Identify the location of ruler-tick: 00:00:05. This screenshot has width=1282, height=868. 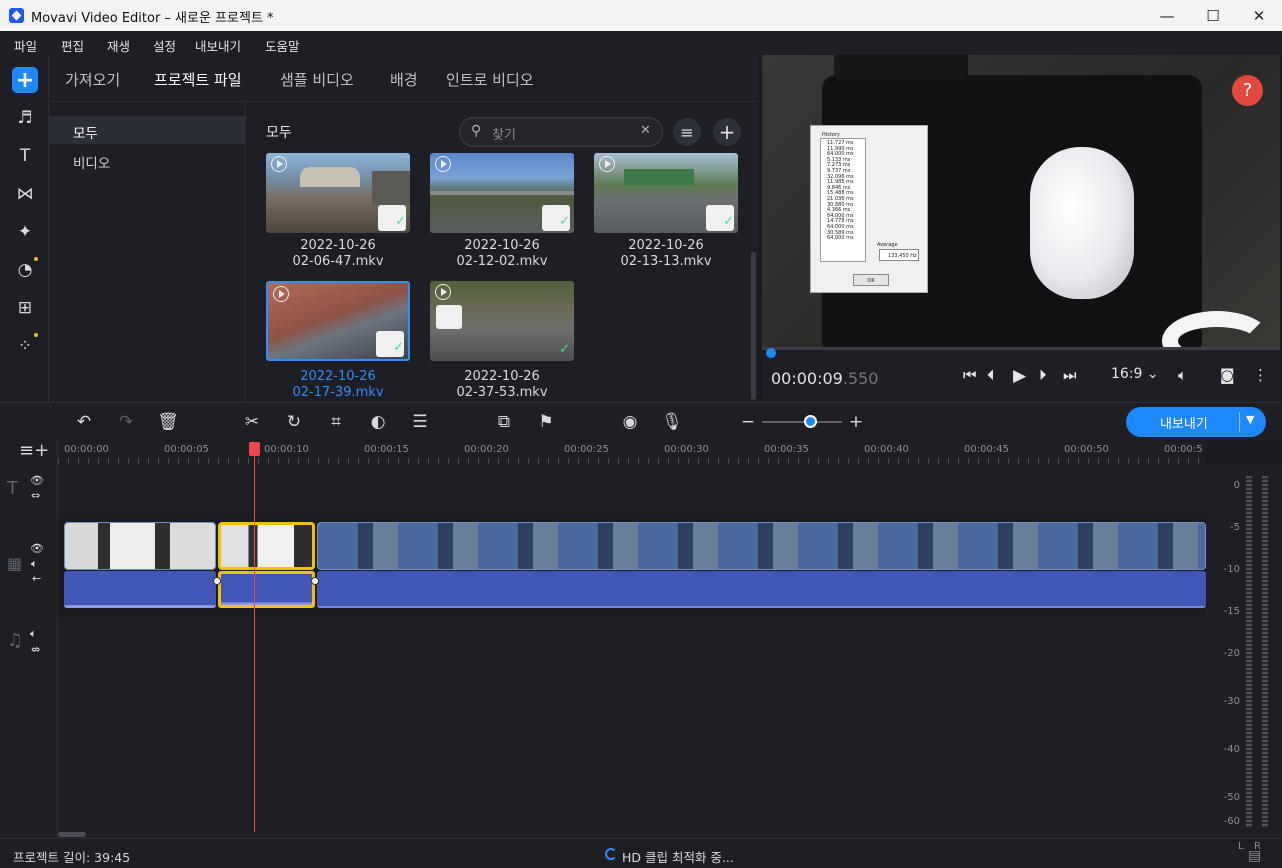
(186, 449).